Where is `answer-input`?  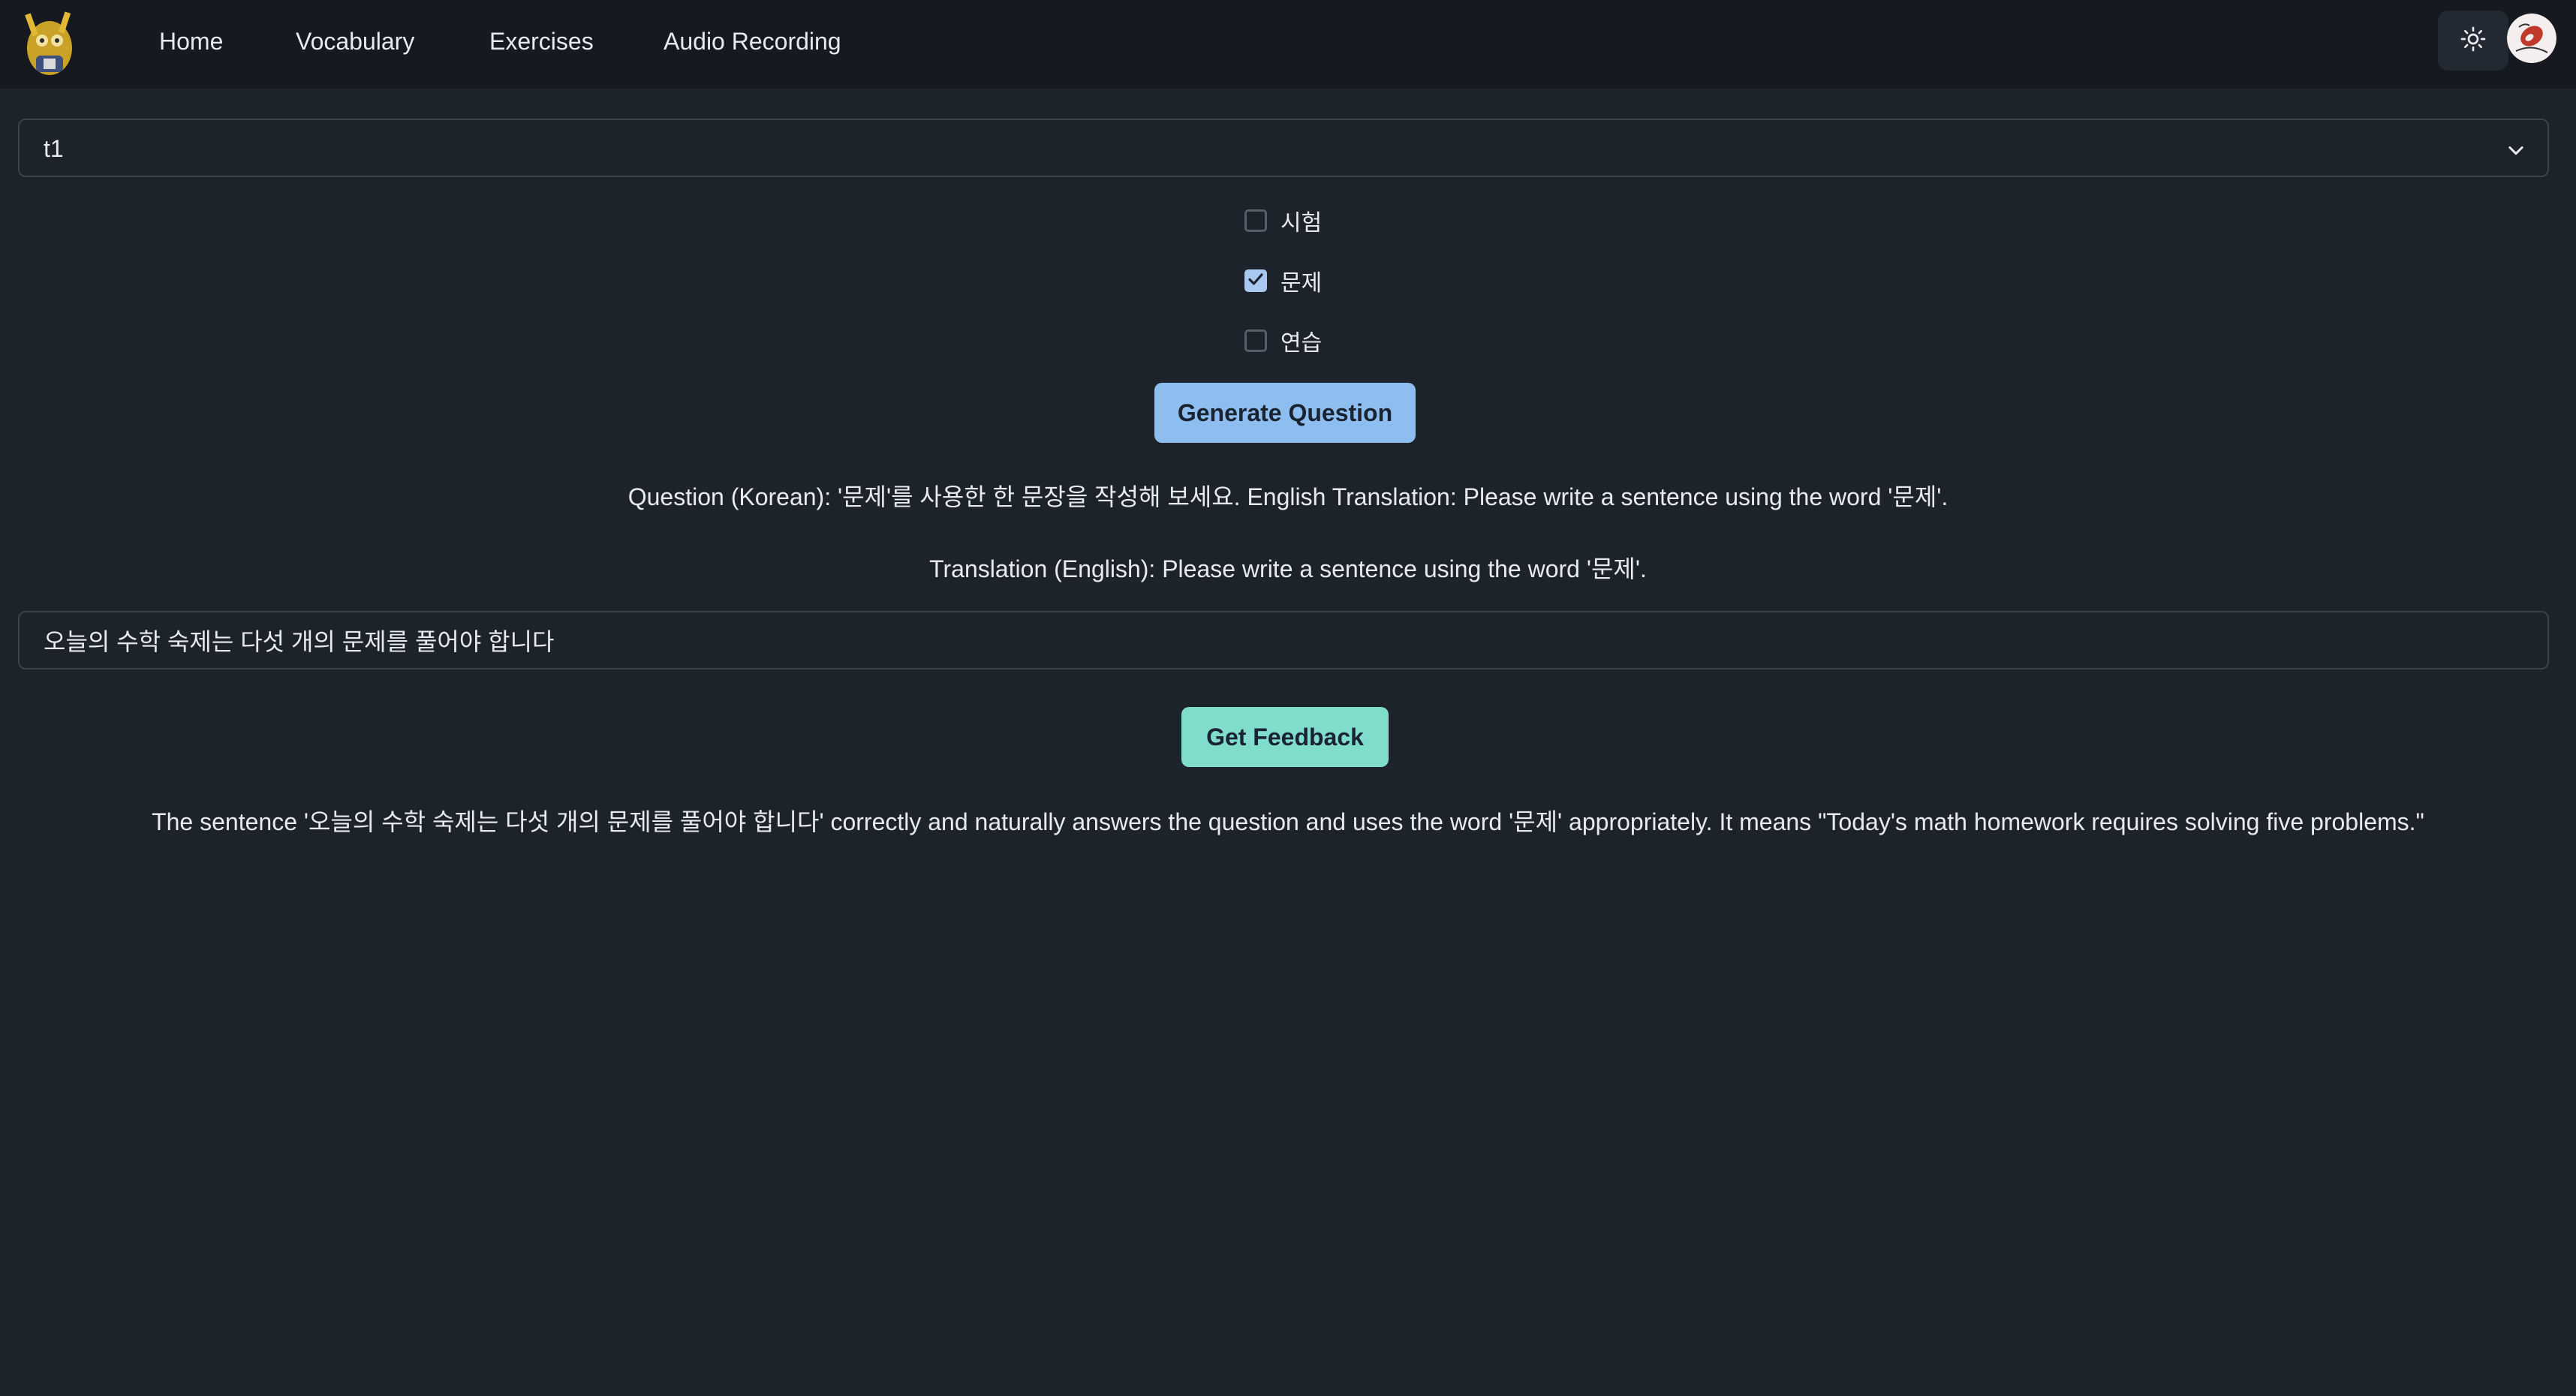
answer-input is located at coordinates (1283, 640).